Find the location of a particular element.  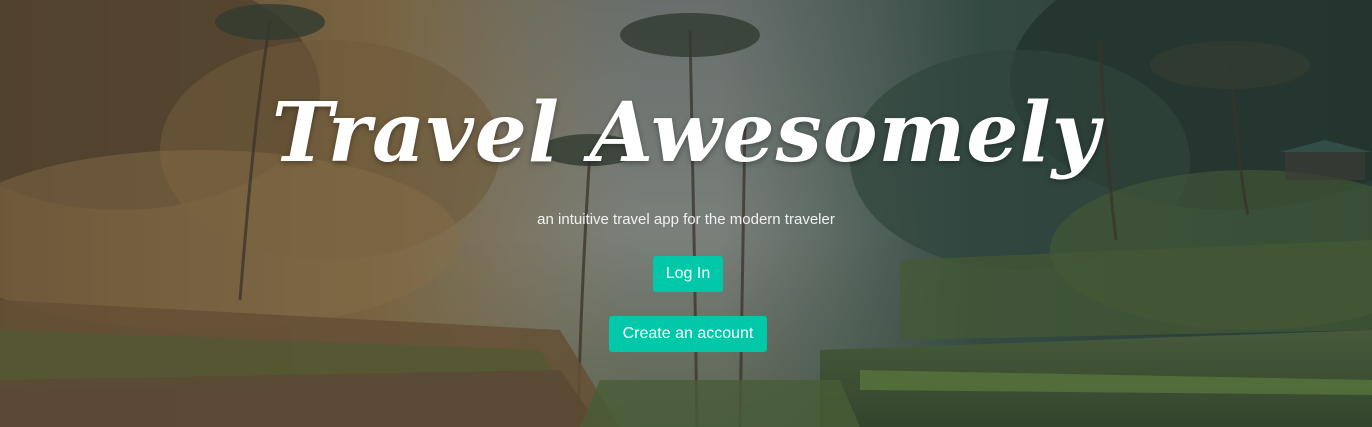

create-account-button: Create an account is located at coordinates (688, 334).